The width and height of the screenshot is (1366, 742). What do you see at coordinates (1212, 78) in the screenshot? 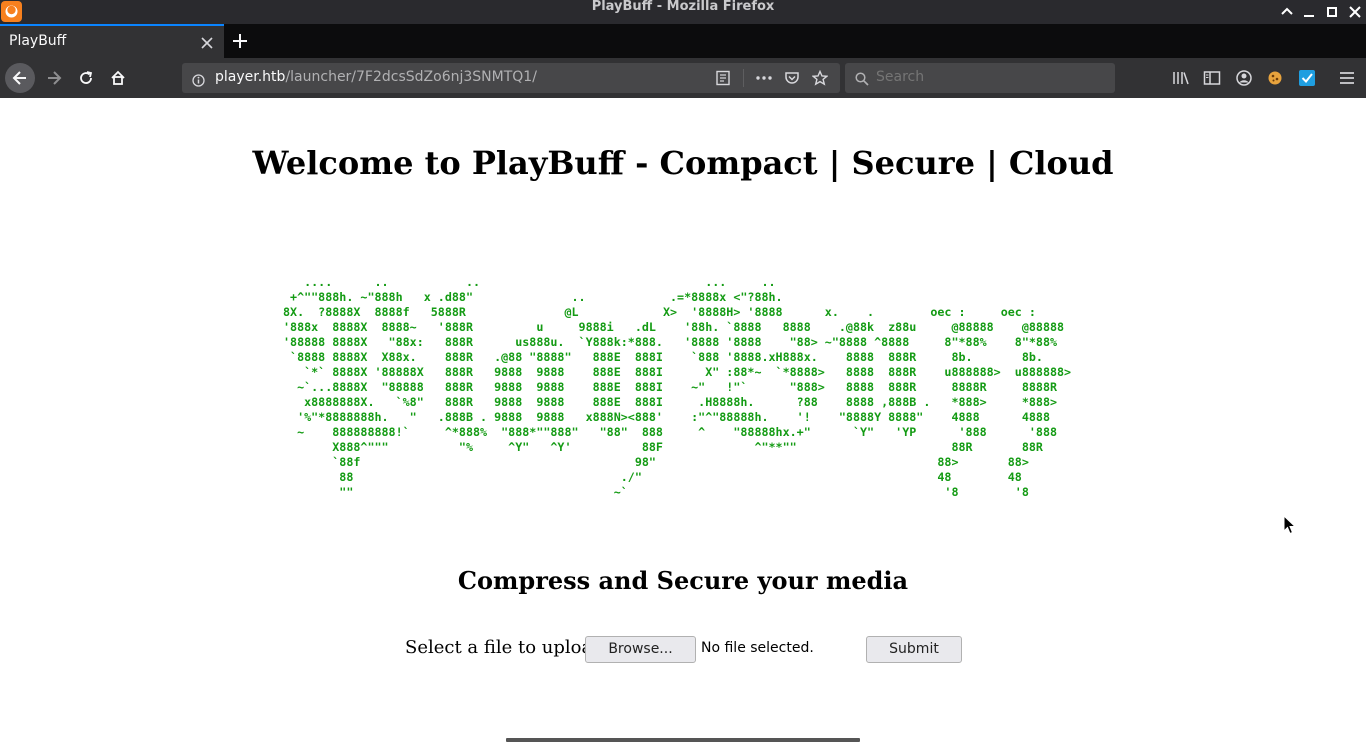
I see `sidebar-icon` at bounding box center [1212, 78].